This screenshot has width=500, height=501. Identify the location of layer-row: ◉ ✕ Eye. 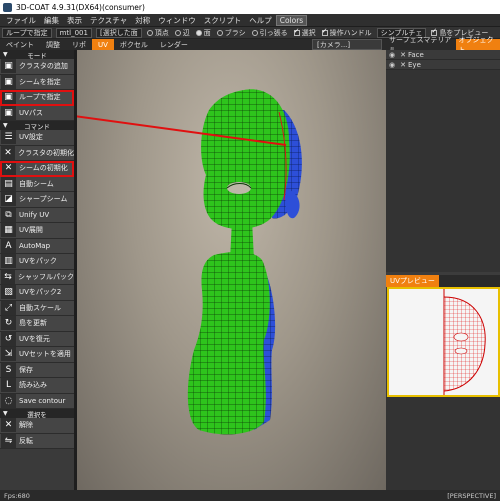
(443, 65).